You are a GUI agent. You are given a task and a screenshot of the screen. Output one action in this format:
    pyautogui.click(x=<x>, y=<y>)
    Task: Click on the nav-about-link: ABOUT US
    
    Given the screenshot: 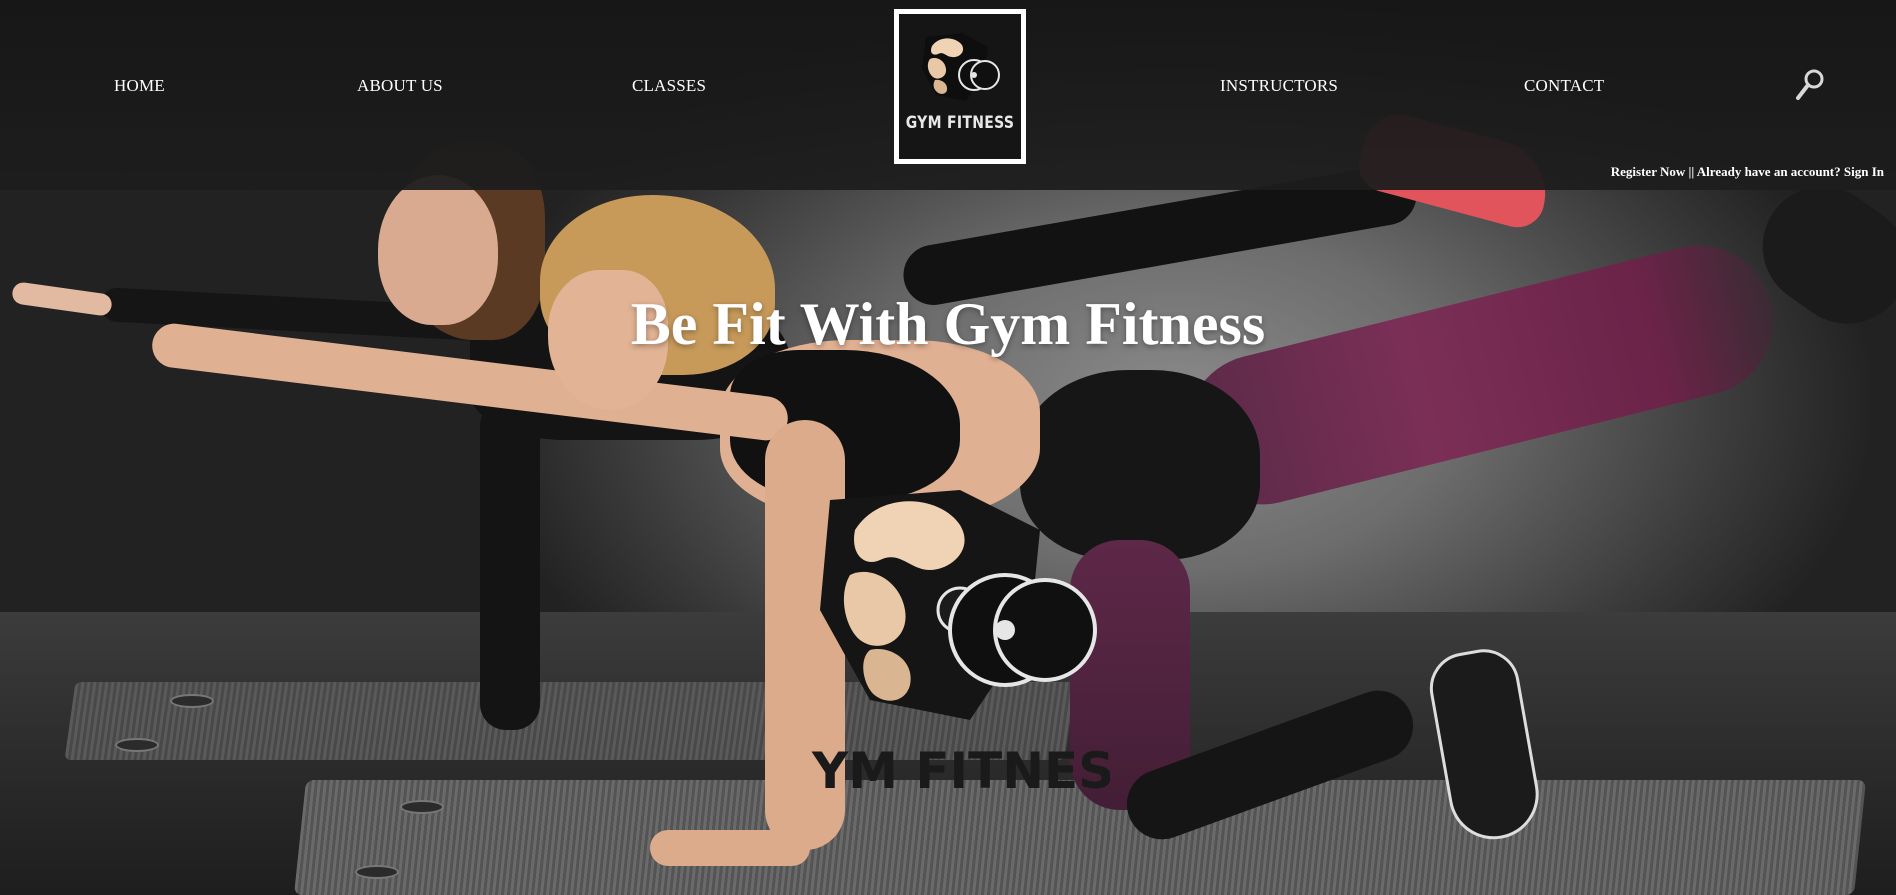 What is the action you would take?
    pyautogui.click(x=400, y=86)
    